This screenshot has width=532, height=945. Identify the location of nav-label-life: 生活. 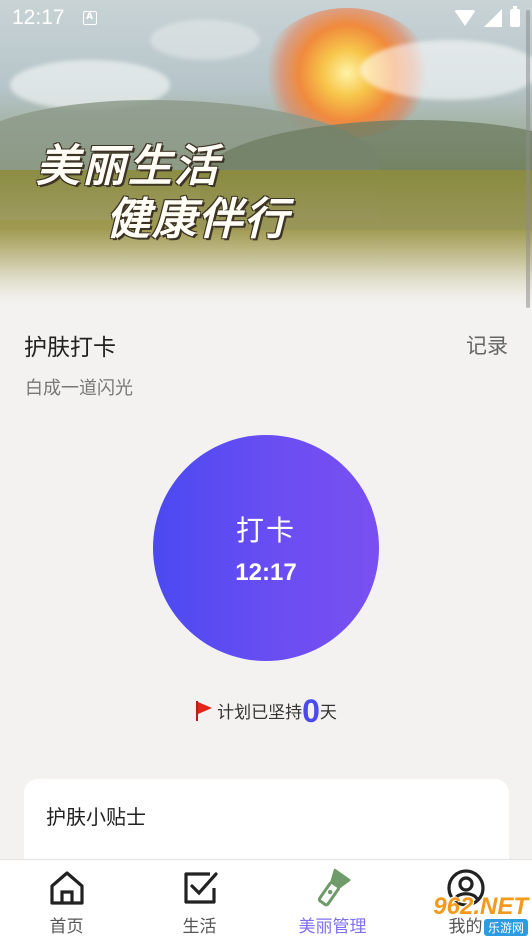
(199, 927).